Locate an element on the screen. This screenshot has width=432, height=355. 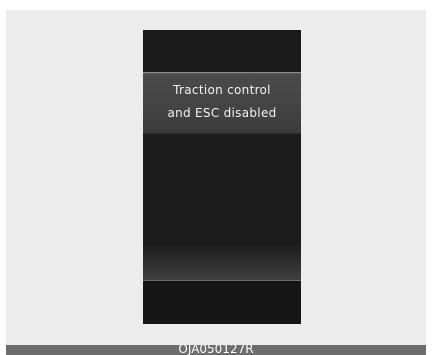
display-bottom-area is located at coordinates (222, 302).